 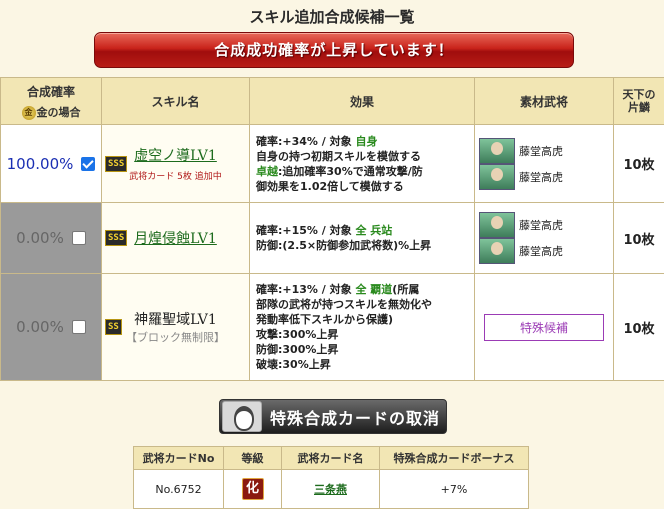 What do you see at coordinates (406, 289) in the screenshot?
I see `effect-text: (所属` at bounding box center [406, 289].